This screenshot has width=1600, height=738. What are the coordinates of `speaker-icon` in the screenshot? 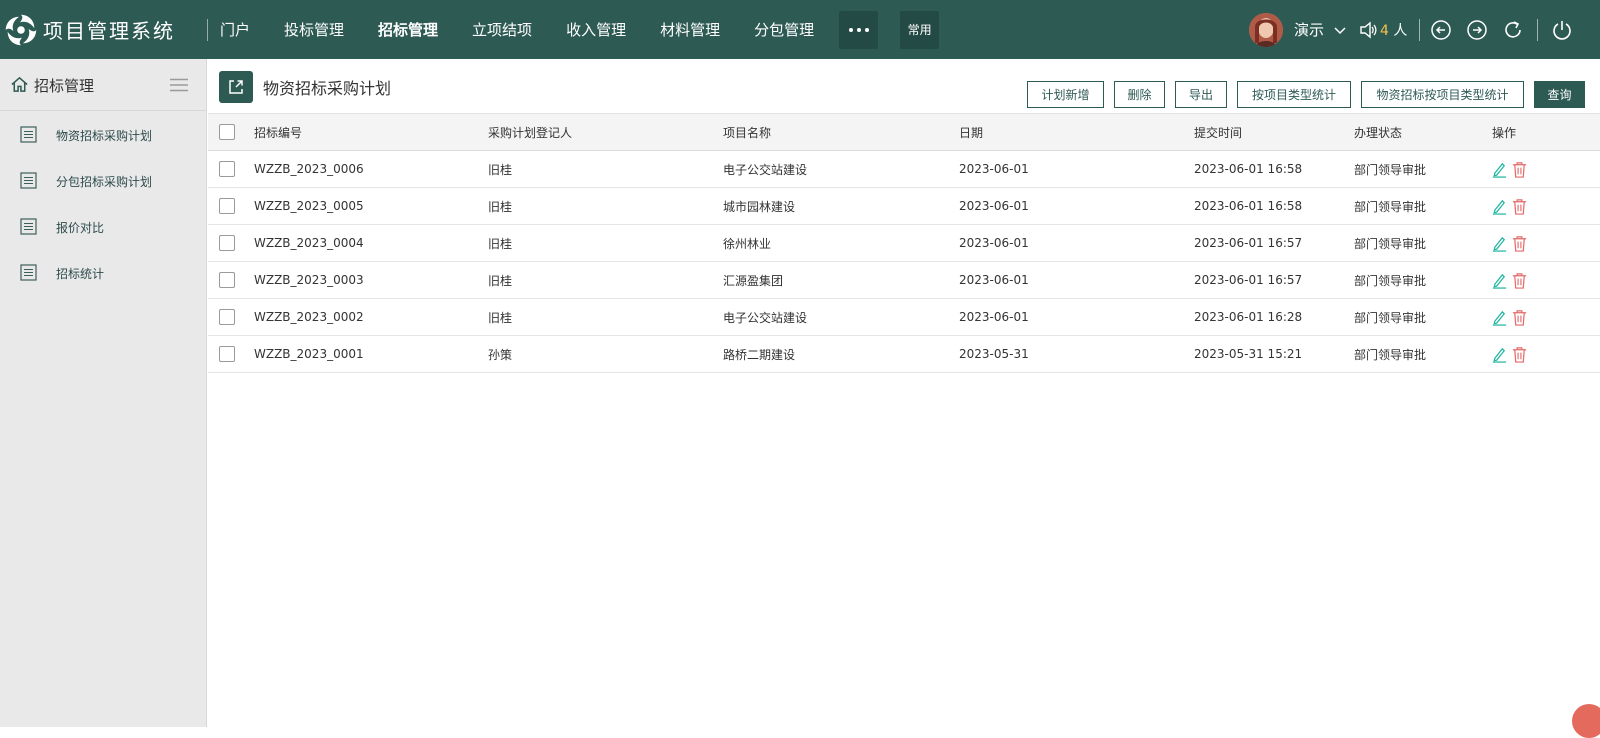 It's located at (1368, 30).